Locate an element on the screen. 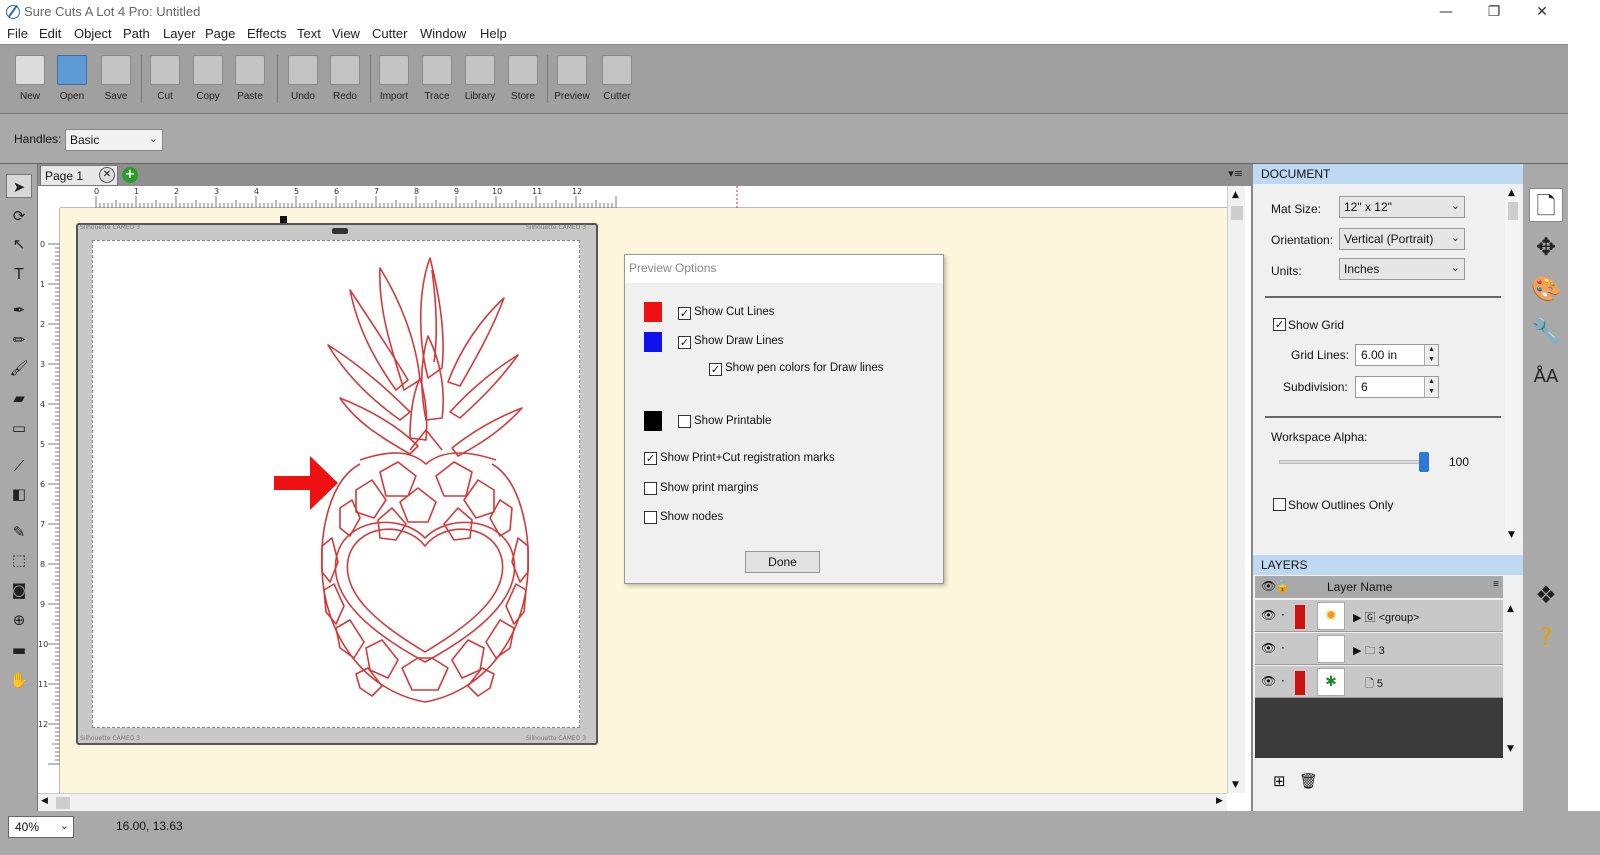 The width and height of the screenshot is (1600, 855). scroll-left-icon: ◀ is located at coordinates (44, 801).